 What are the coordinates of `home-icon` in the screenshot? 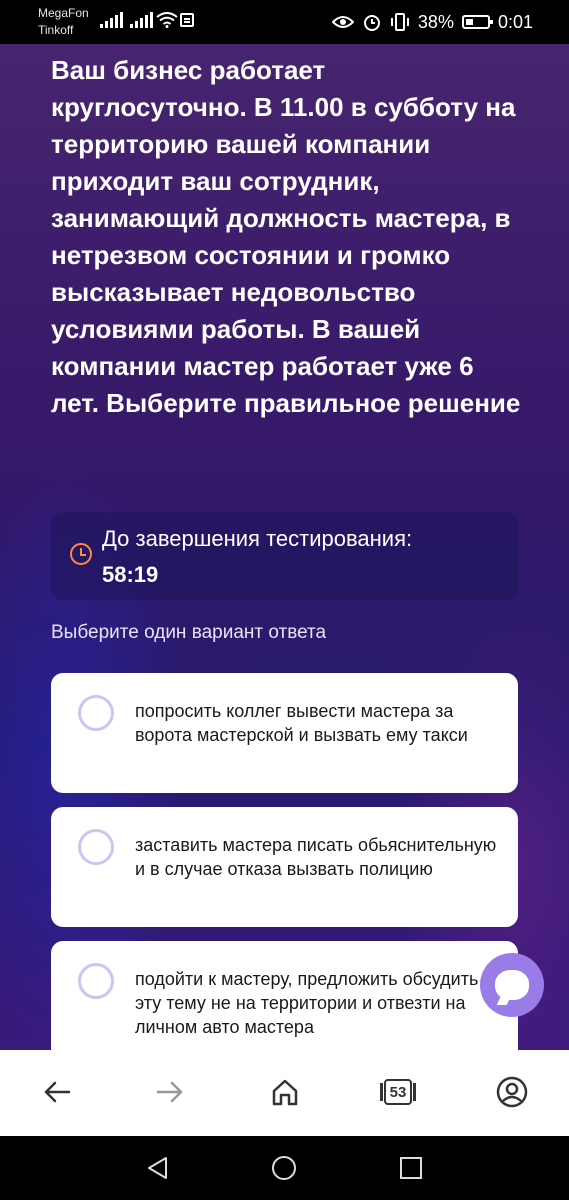 It's located at (285, 1092).